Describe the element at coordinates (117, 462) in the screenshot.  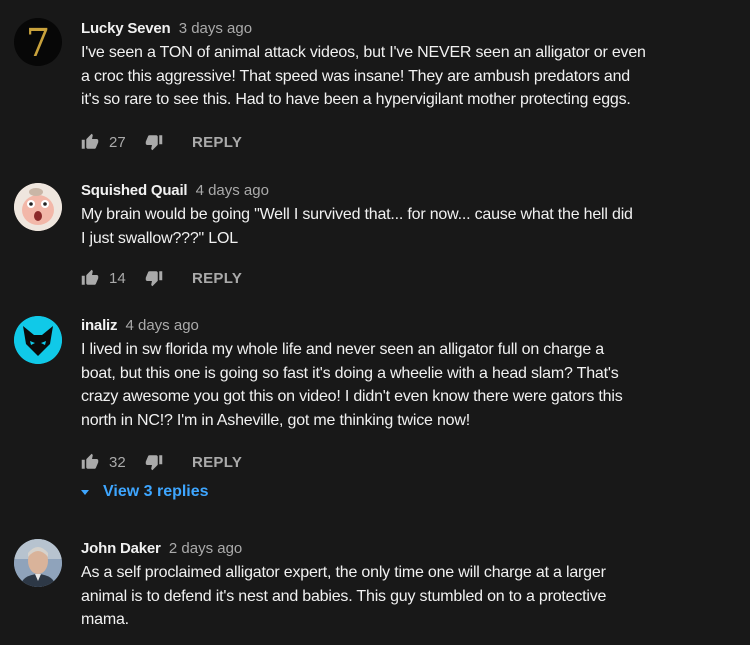
I see `like-count: 32` at that location.